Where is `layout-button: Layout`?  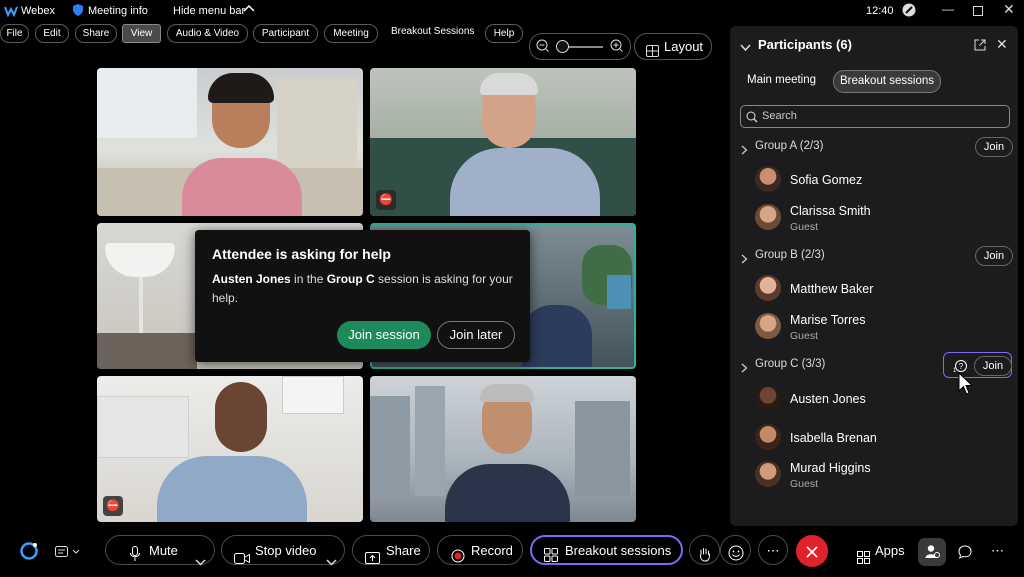 layout-button: Layout is located at coordinates (673, 46).